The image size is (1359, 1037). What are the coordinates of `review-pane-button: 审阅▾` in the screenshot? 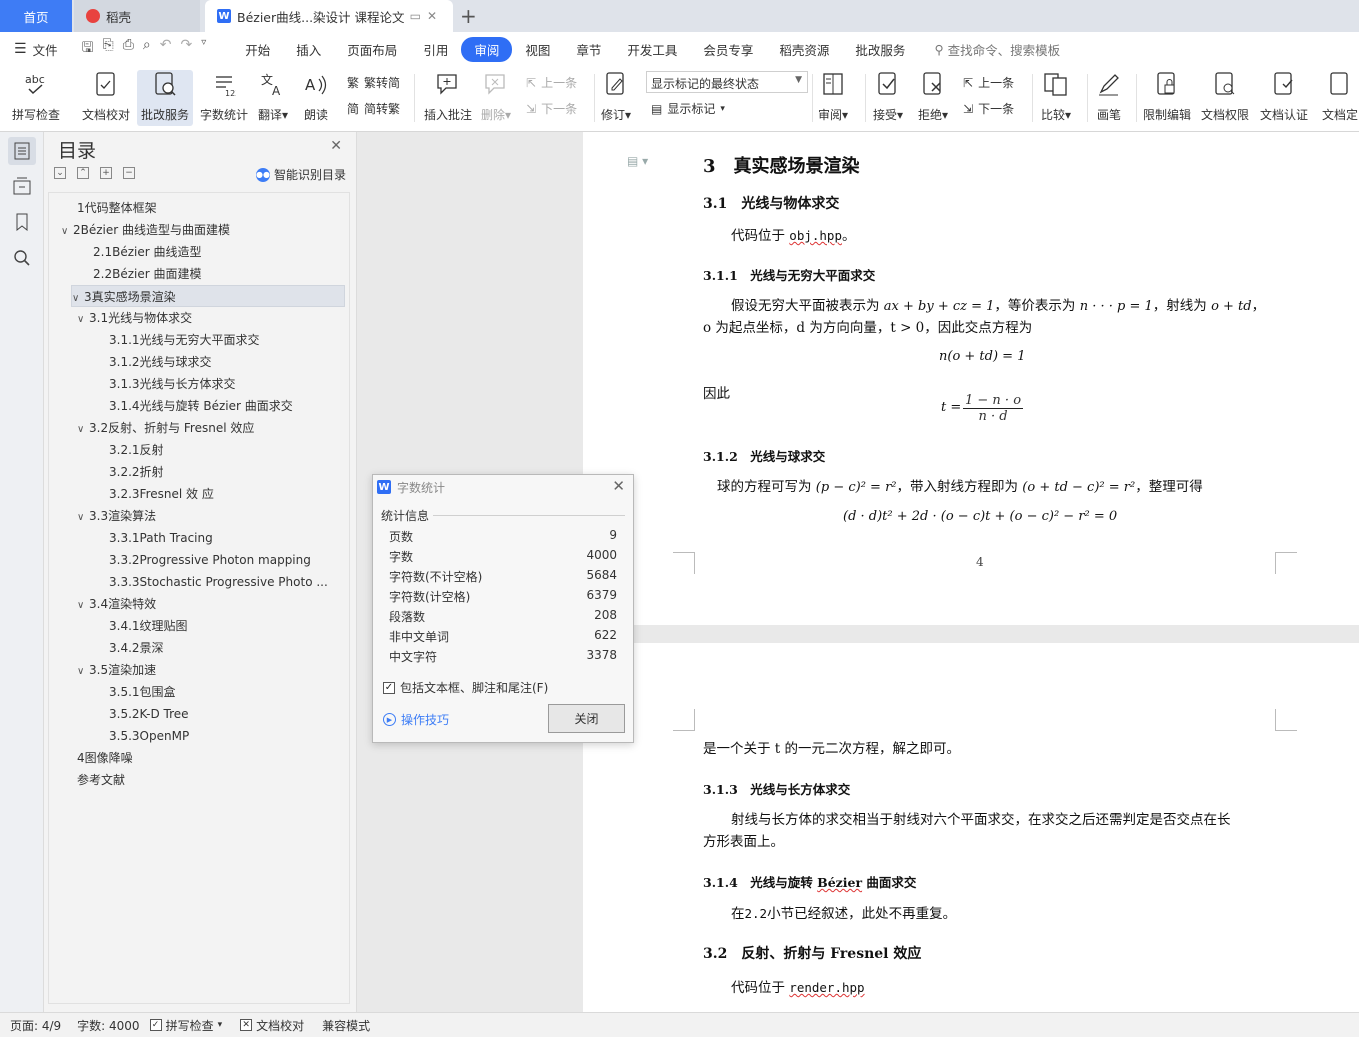 It's located at (833, 96).